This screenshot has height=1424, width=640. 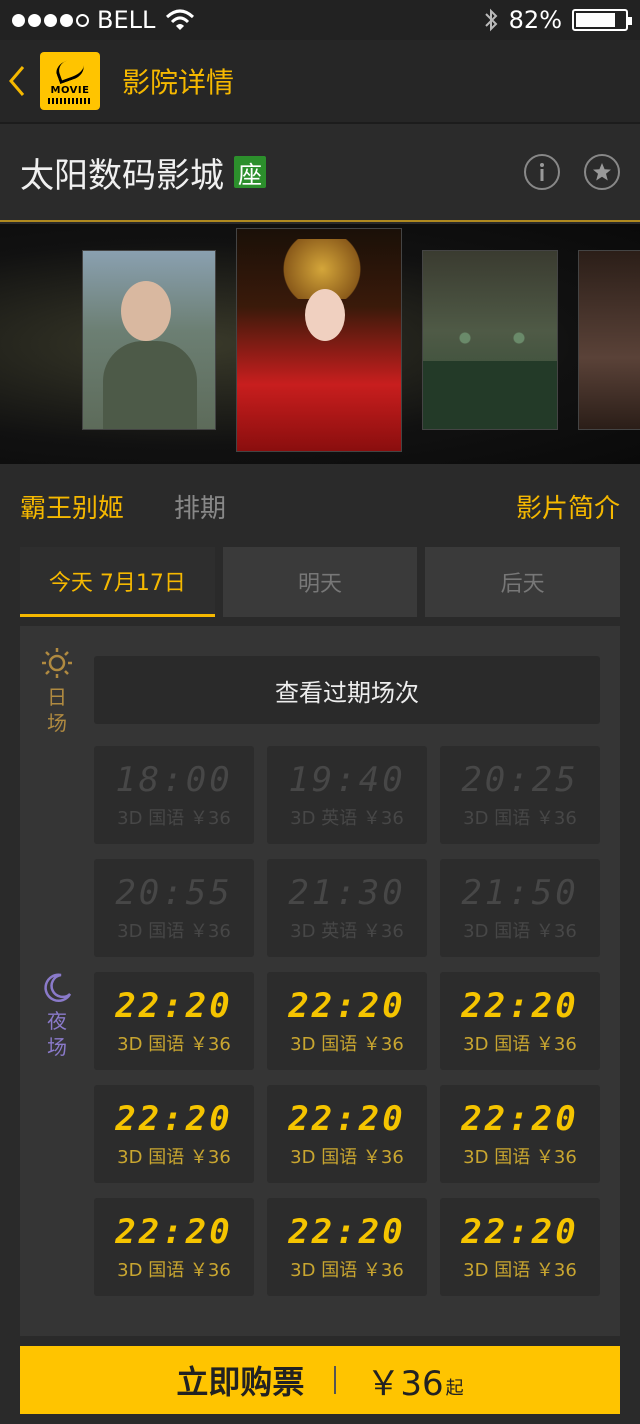 What do you see at coordinates (602, 172) in the screenshot?
I see `star-icon` at bounding box center [602, 172].